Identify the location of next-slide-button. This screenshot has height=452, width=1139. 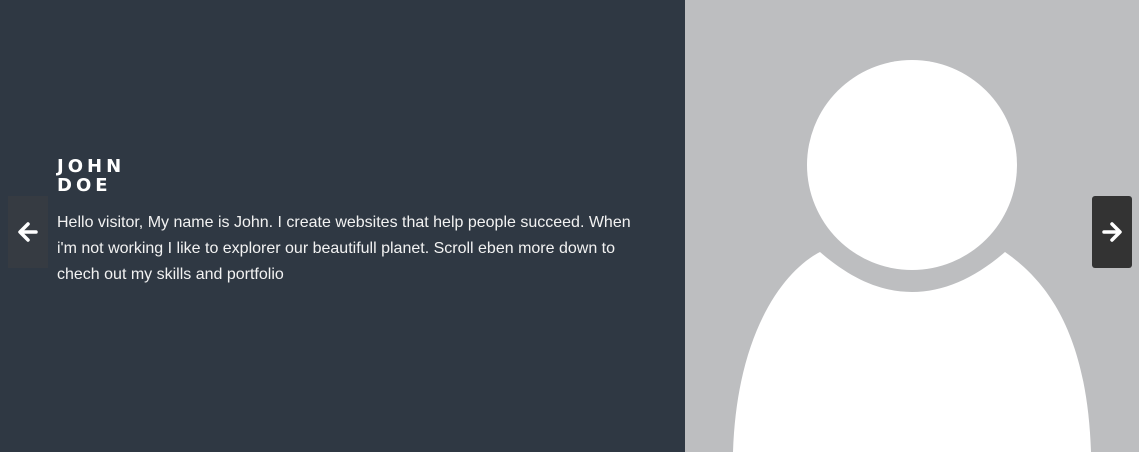
(1112, 232).